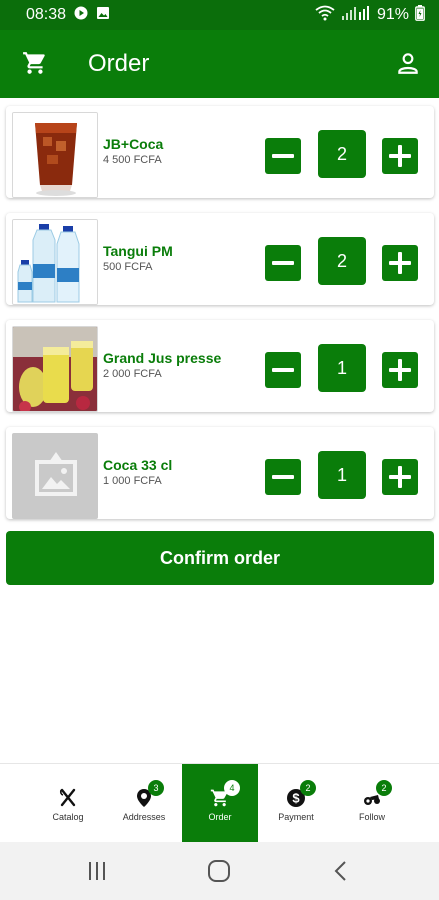 This screenshot has height=900, width=439. What do you see at coordinates (220, 152) in the screenshot?
I see `order-item-card: JB+Coca 4 500 FCFA 2` at bounding box center [220, 152].